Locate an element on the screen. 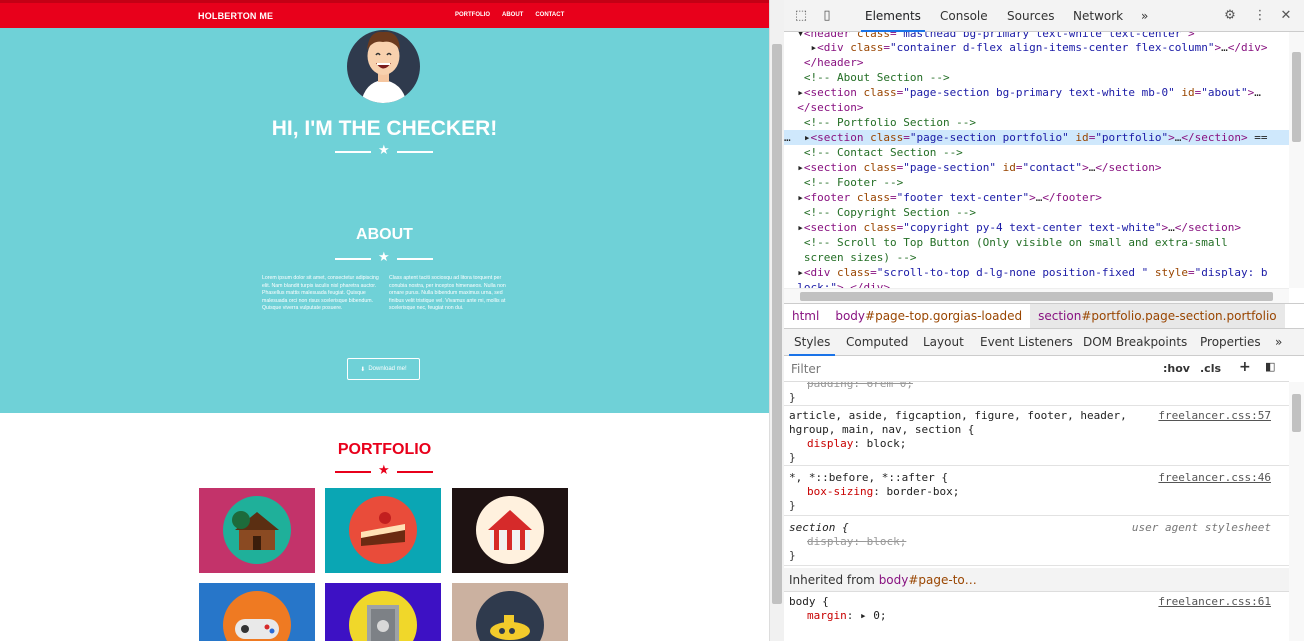  more-subtabs-icon: » is located at coordinates (1278, 342).